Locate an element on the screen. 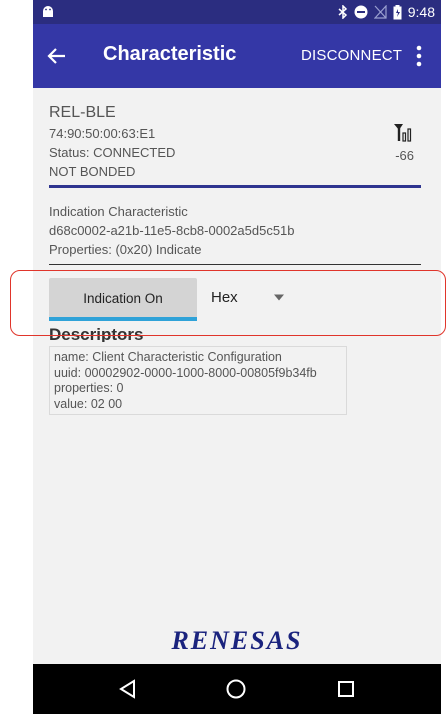  indication-toggle-button: Indication On is located at coordinates (123, 298).